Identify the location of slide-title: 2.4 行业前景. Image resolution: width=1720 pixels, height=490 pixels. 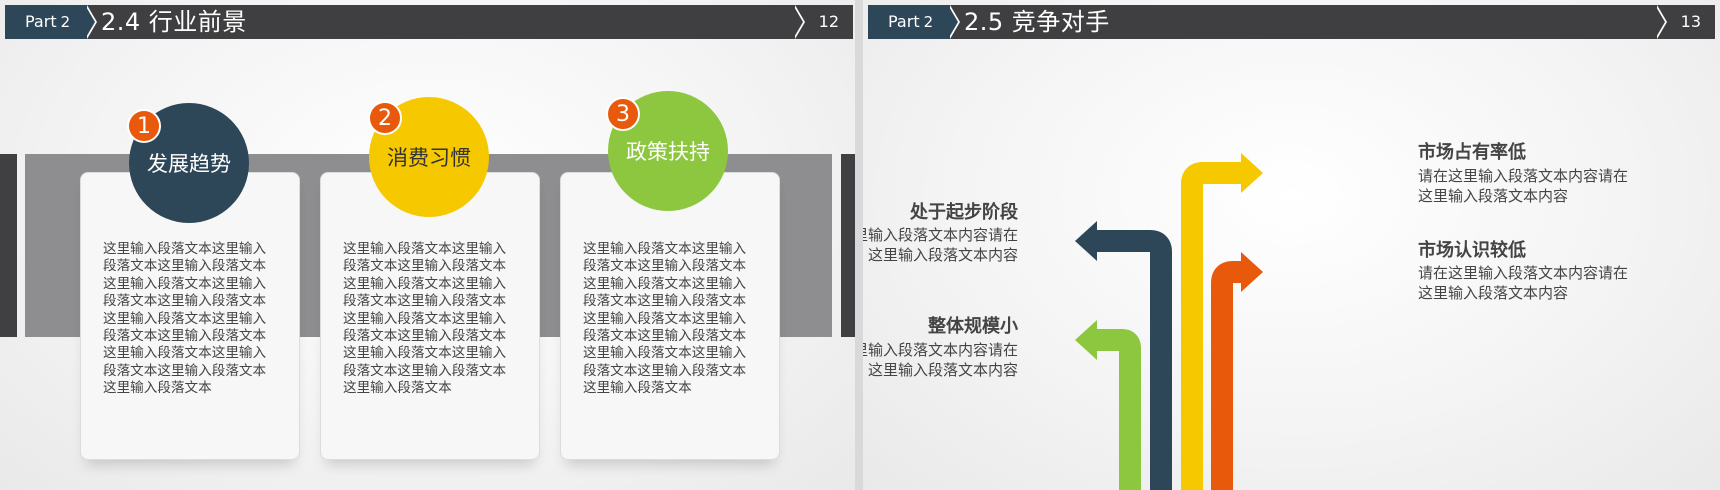
(174, 22).